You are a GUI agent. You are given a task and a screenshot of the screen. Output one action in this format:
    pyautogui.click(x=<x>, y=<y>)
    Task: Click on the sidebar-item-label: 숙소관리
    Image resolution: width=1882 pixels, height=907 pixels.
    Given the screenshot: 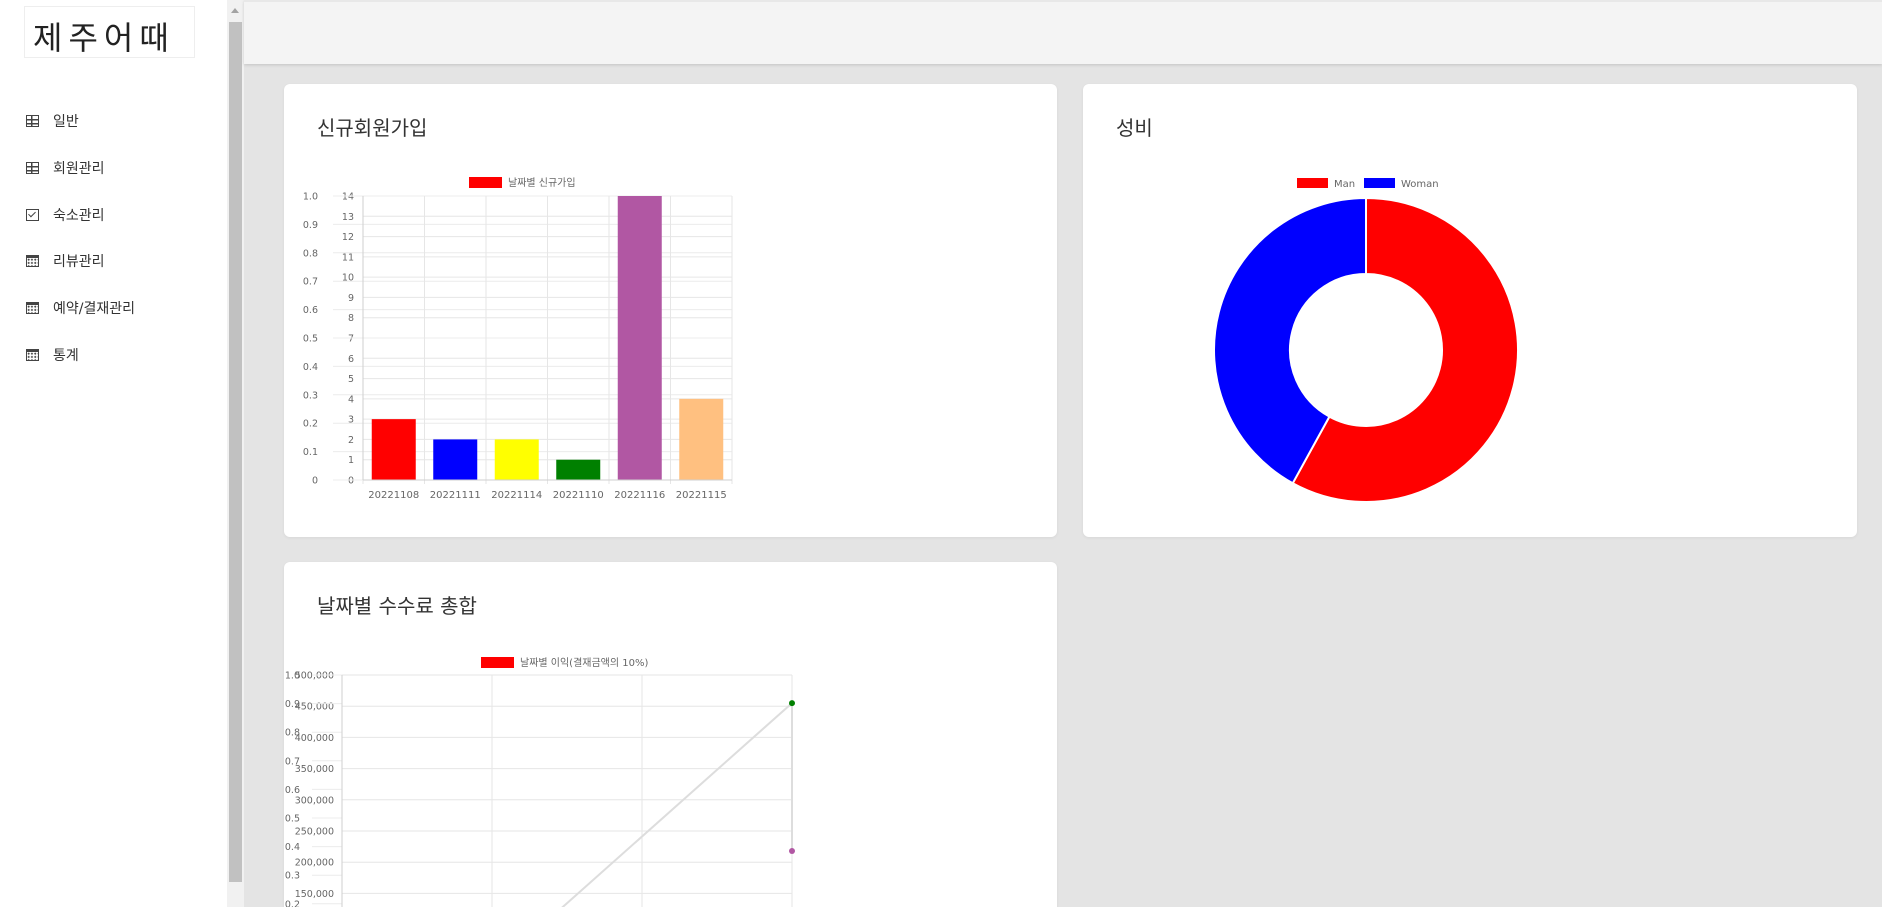 What is the action you would take?
    pyautogui.click(x=79, y=215)
    